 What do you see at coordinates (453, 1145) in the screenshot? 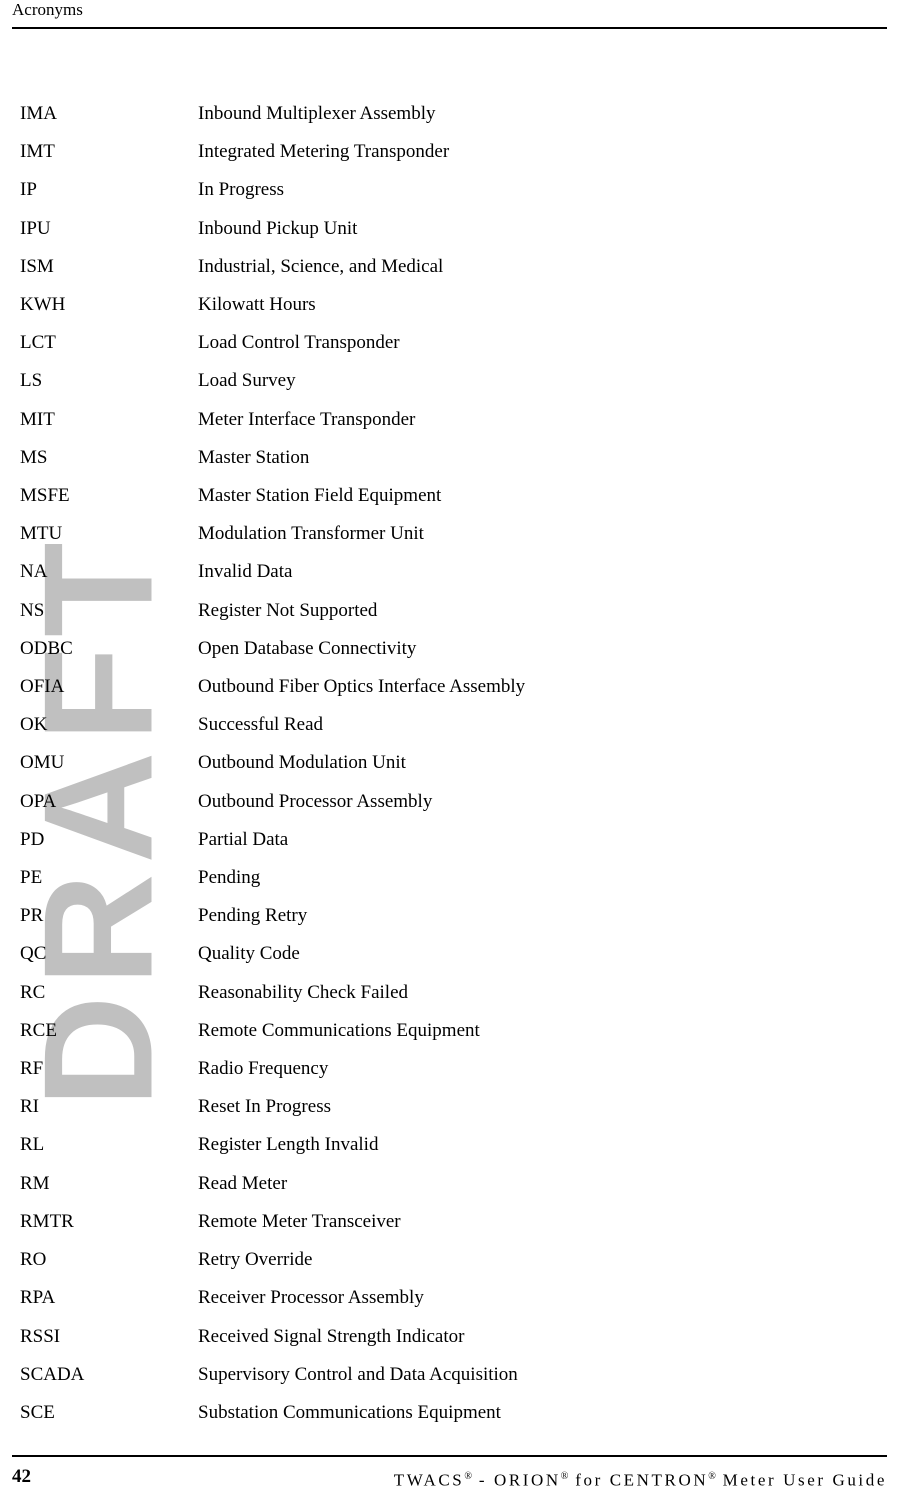
I see `acronym-row: RL Register Length Invalid` at bounding box center [453, 1145].